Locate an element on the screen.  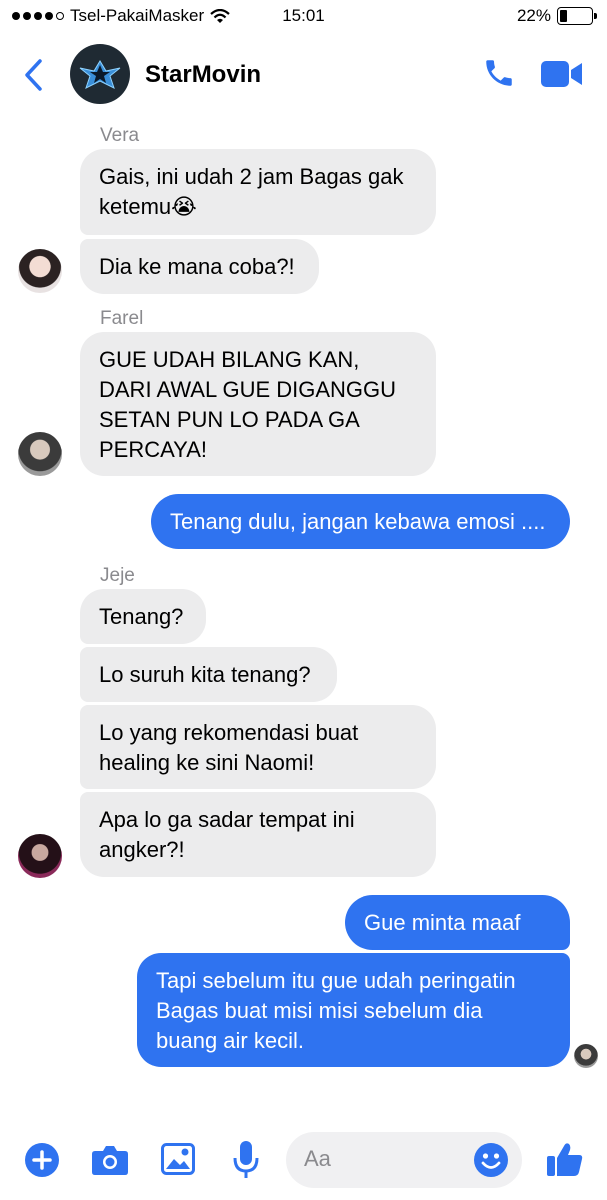
message-composer is located at coordinates (303, 1163).